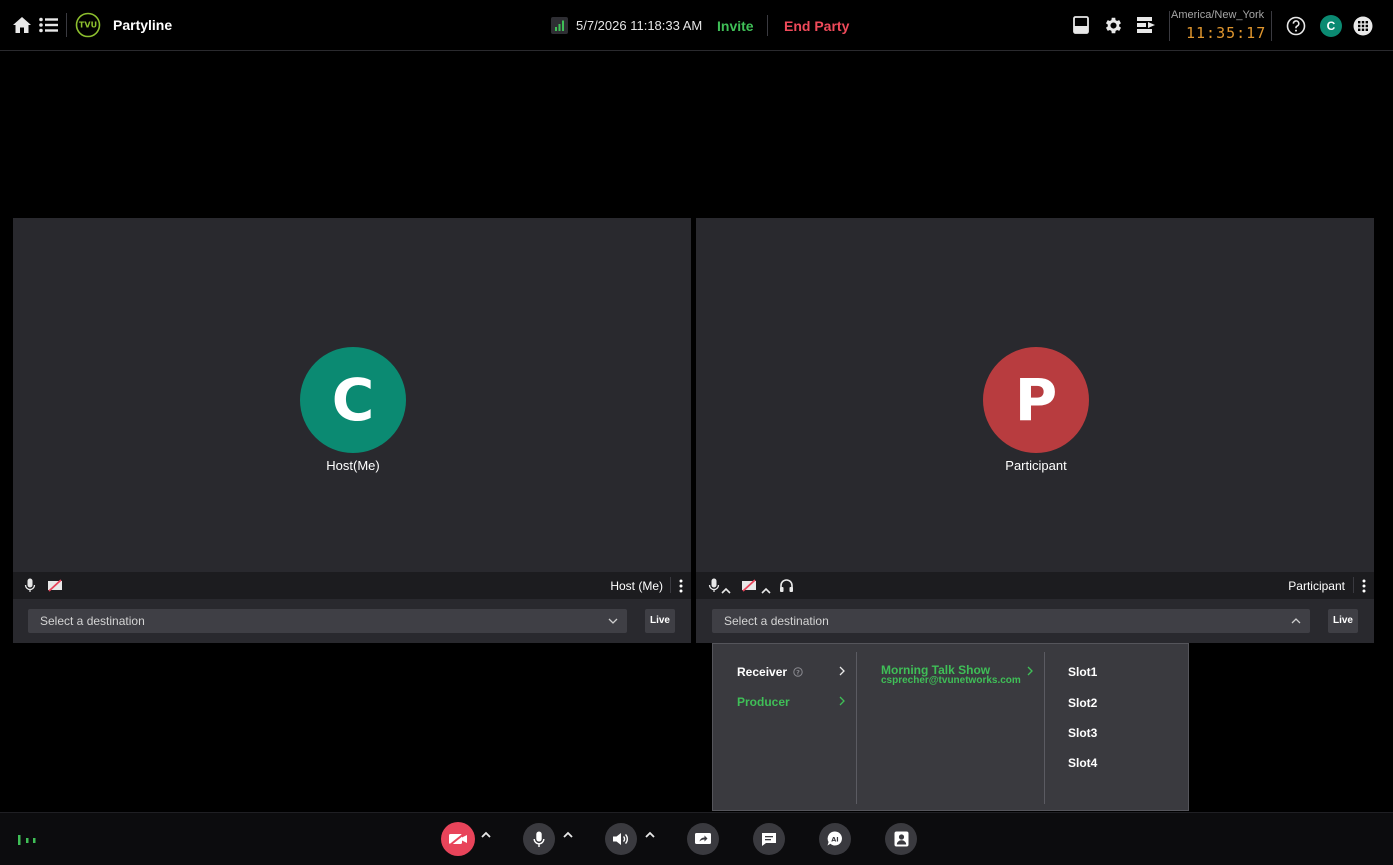 The height and width of the screenshot is (865, 1393). I want to click on menu-item-receiver: Receiver ?, so click(770, 672).